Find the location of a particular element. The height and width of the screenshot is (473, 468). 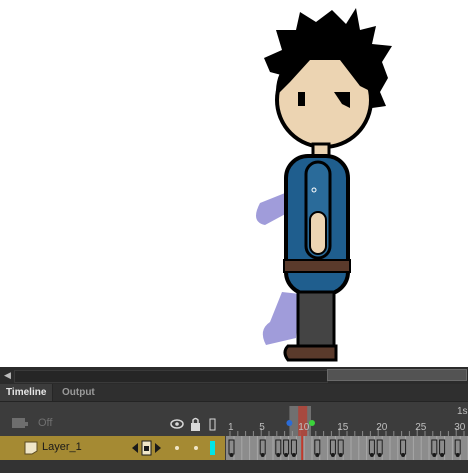

frame-number: 30 is located at coordinates (460, 427).